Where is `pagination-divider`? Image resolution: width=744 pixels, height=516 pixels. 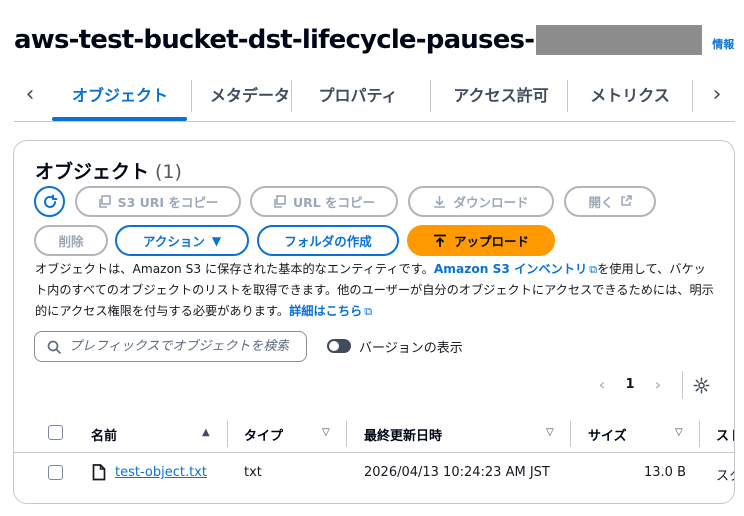
pagination-divider is located at coordinates (682, 385).